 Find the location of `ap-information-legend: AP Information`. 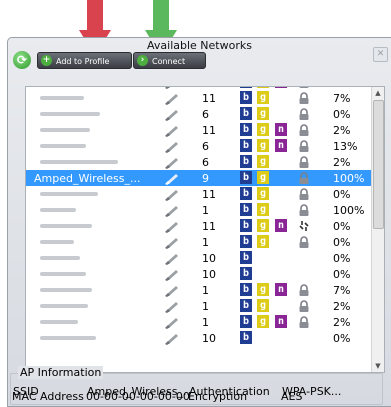

ap-information-legend: AP Information is located at coordinates (61, 372).